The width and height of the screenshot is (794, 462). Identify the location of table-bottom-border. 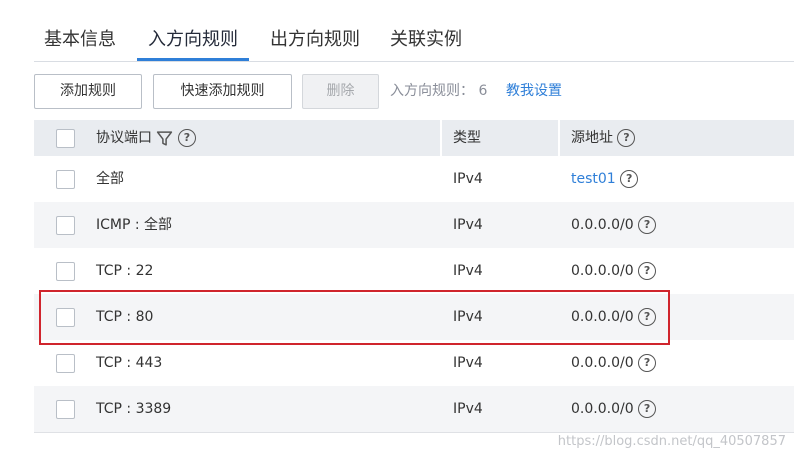
(414, 432).